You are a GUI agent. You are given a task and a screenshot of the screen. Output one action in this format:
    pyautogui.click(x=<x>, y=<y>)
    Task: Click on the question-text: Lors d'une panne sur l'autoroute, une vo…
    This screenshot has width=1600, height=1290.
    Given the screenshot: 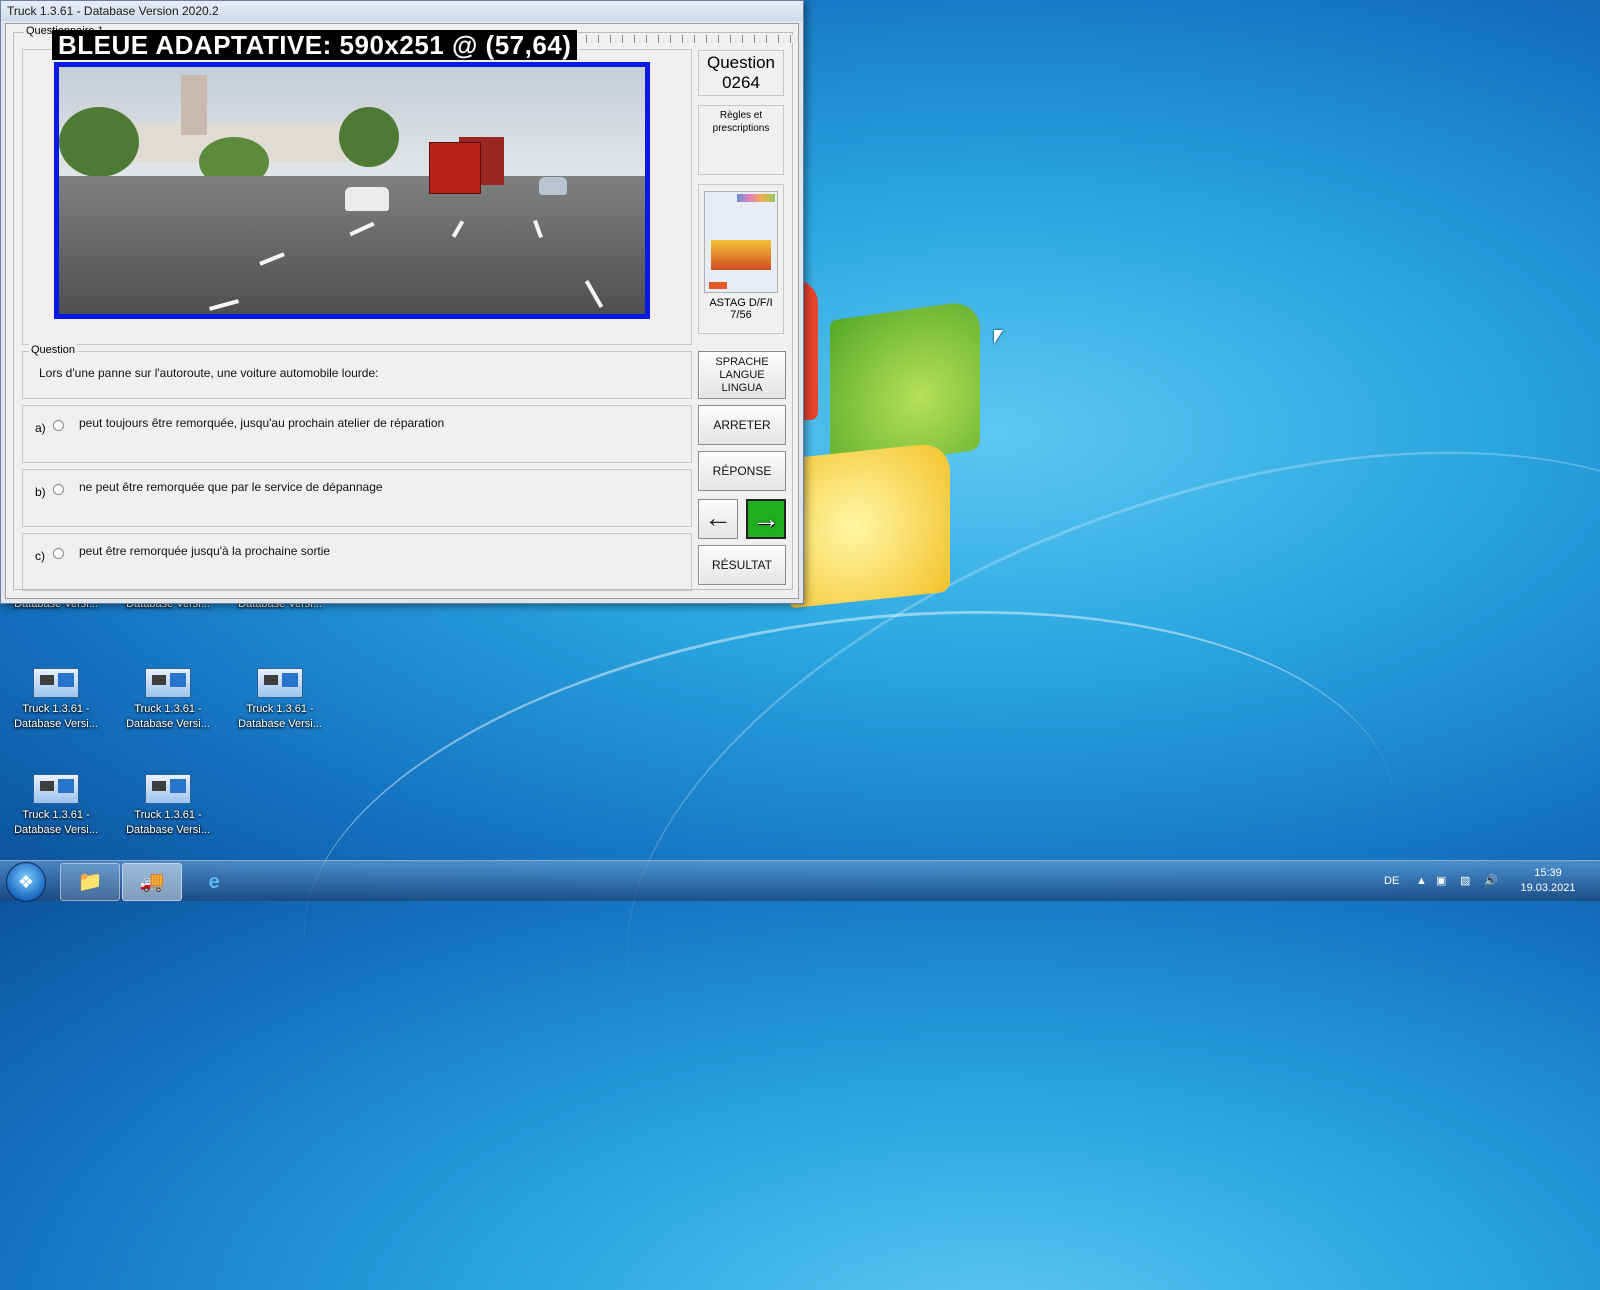 What is the action you would take?
    pyautogui.click(x=209, y=373)
    